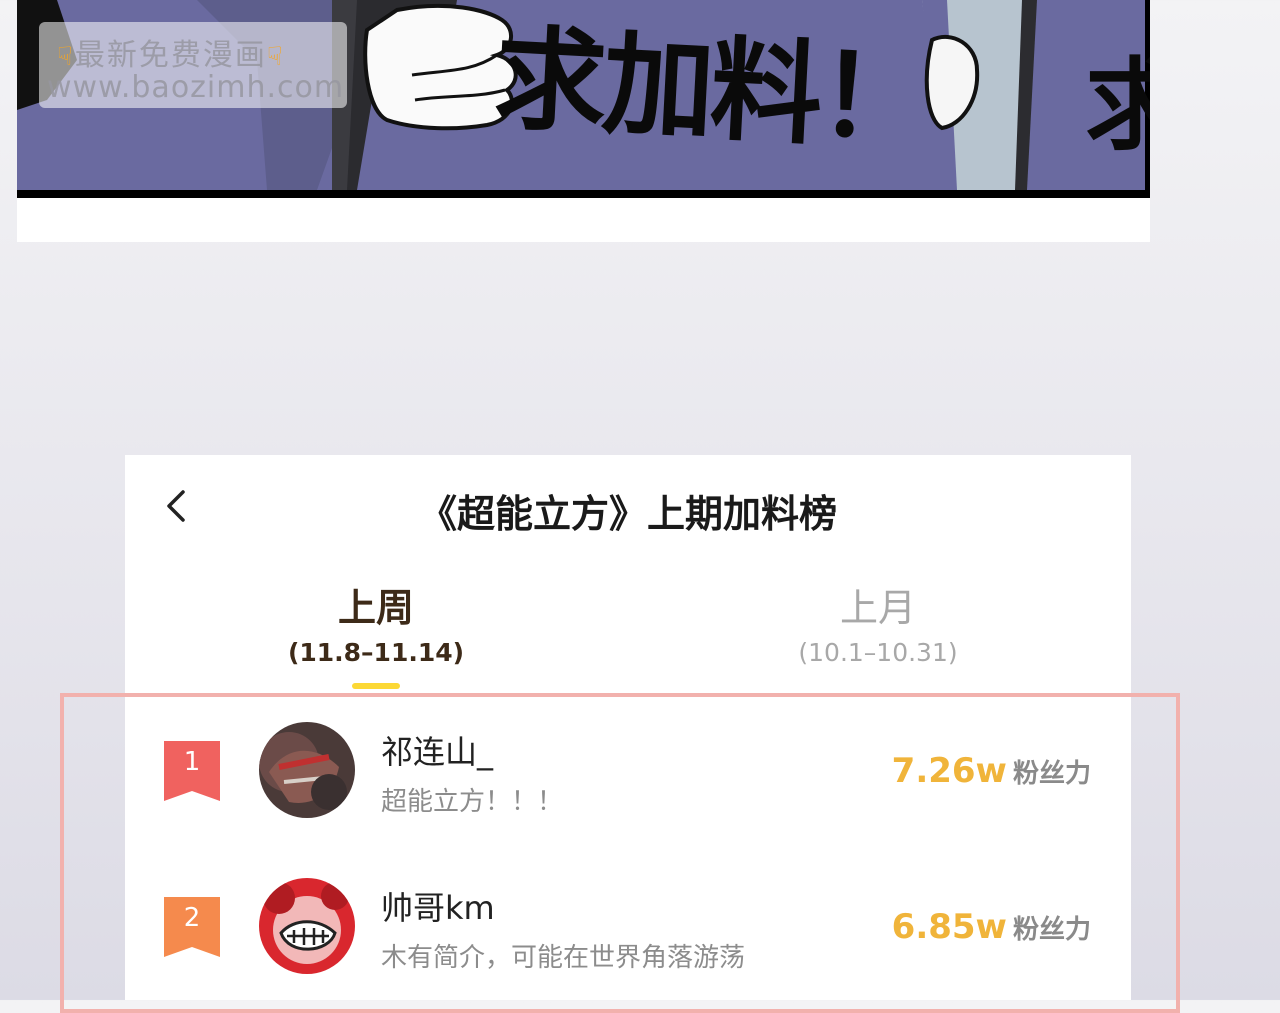 Image resolution: width=1280 pixels, height=1013 pixels. I want to click on fan-power-score: 7.26w 粉丝力, so click(991, 771).